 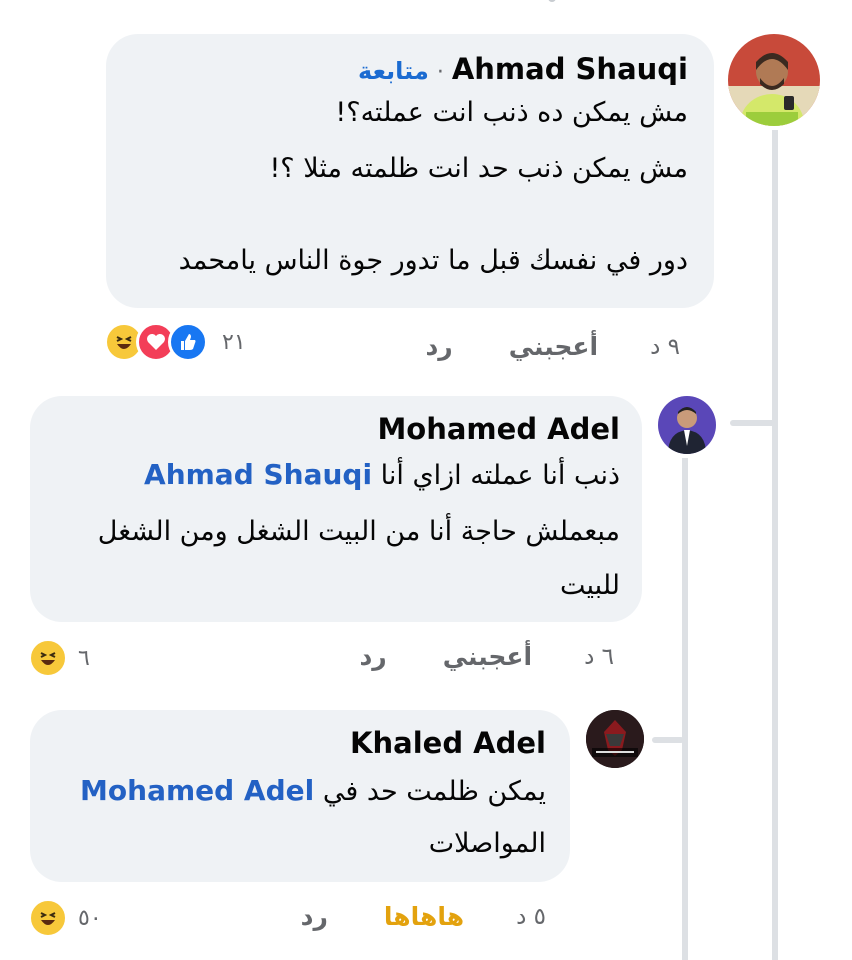 I want to click on mention-link: Ahmad Shauqi, so click(x=258, y=474).